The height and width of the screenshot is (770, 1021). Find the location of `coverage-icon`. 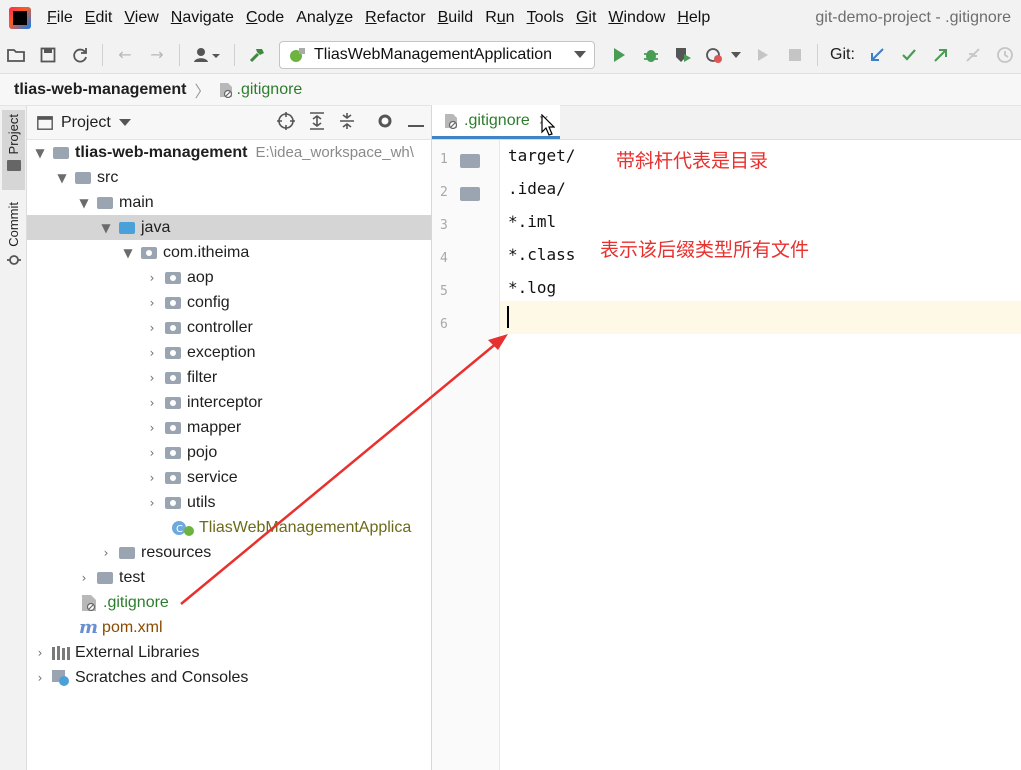

coverage-icon is located at coordinates (683, 55).